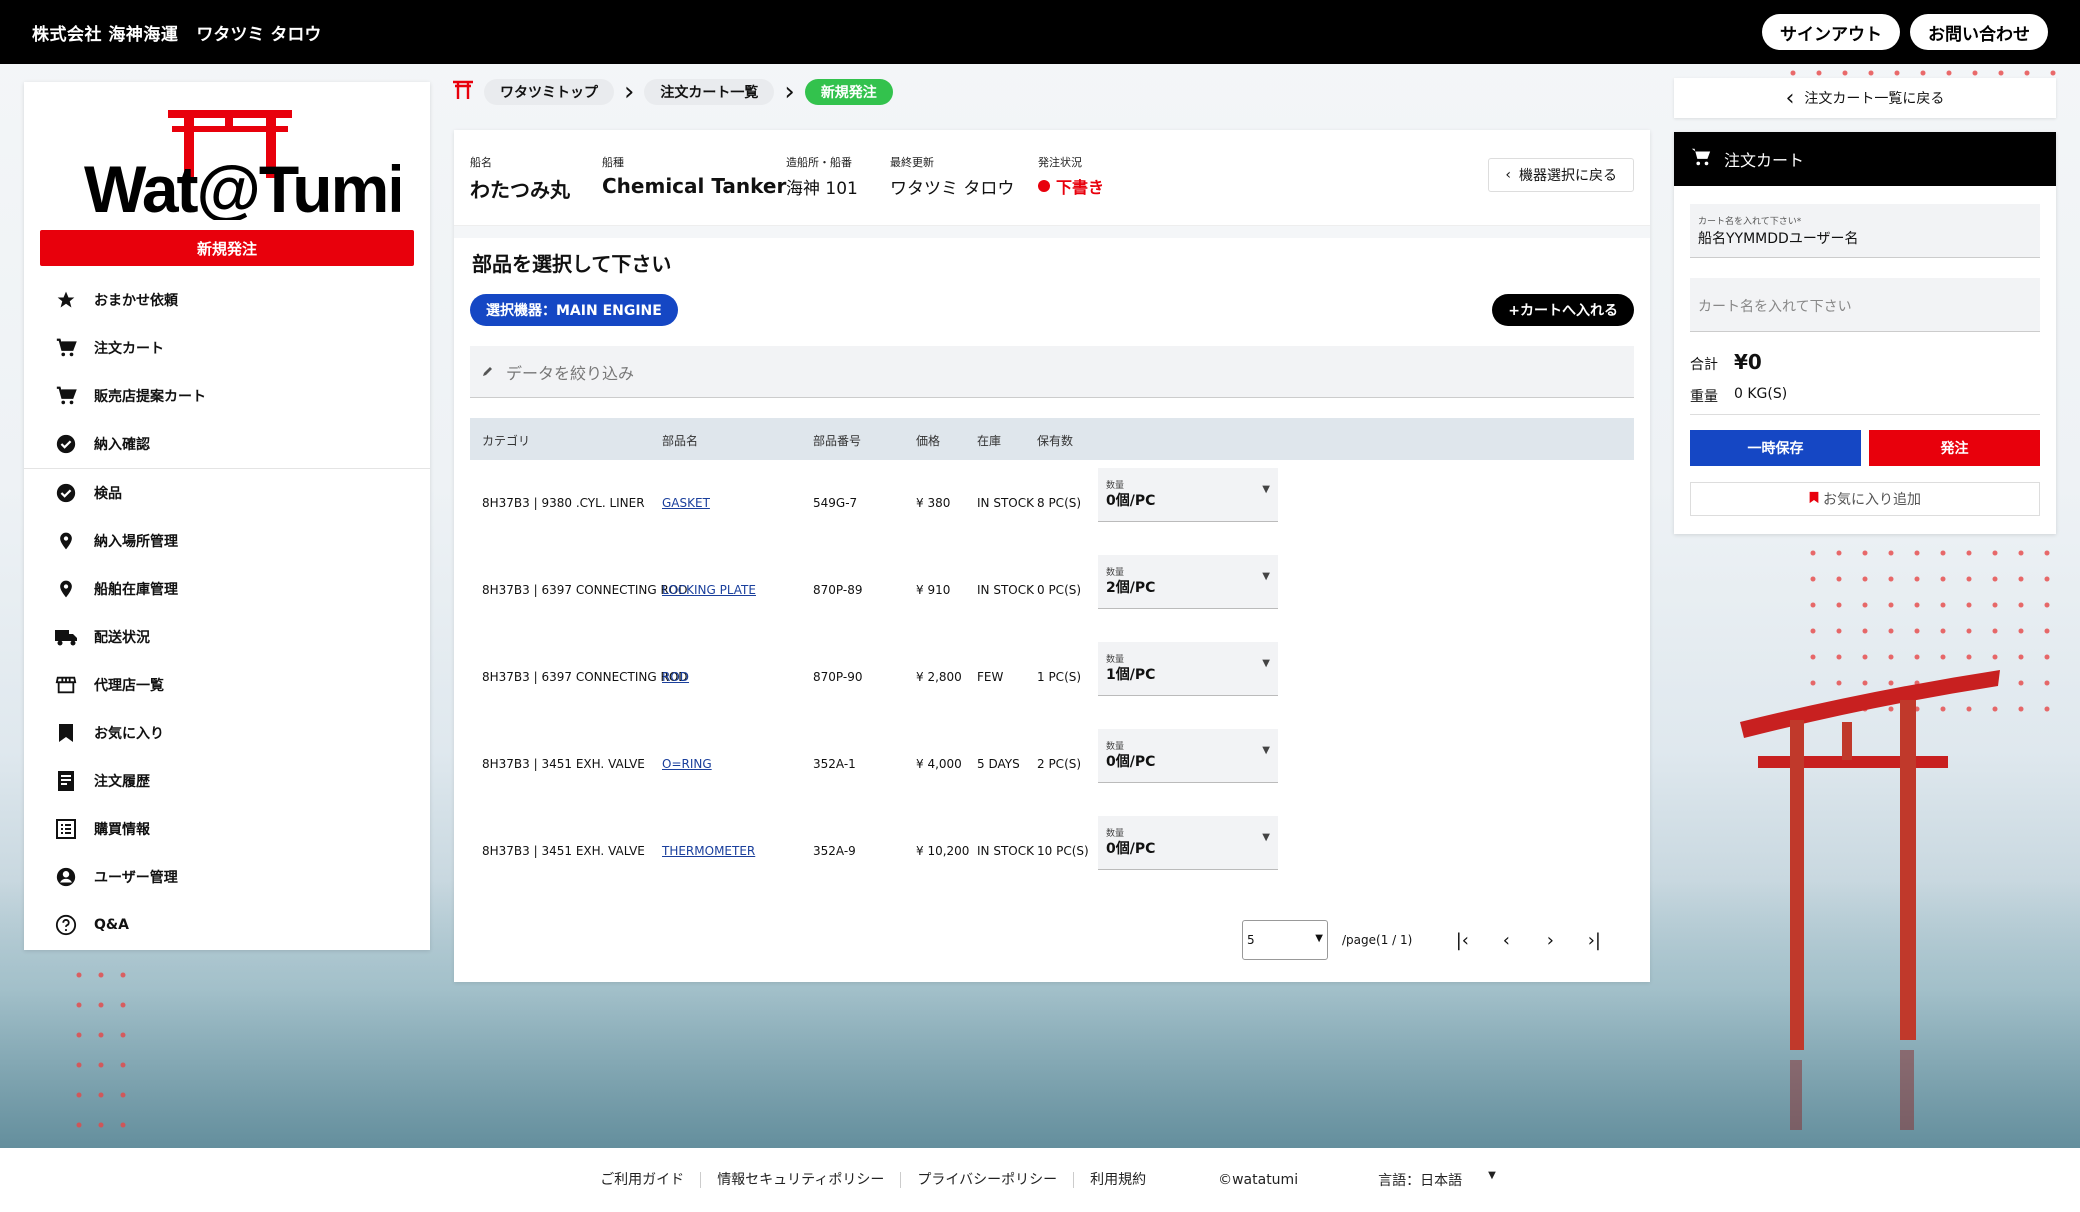 This screenshot has height=1212, width=2080. I want to click on language-value: 言語：日本語, so click(1420, 1181).